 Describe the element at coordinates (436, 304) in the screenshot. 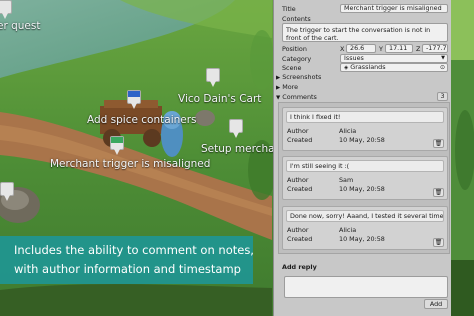

I see `add-reply-button: Add` at that location.